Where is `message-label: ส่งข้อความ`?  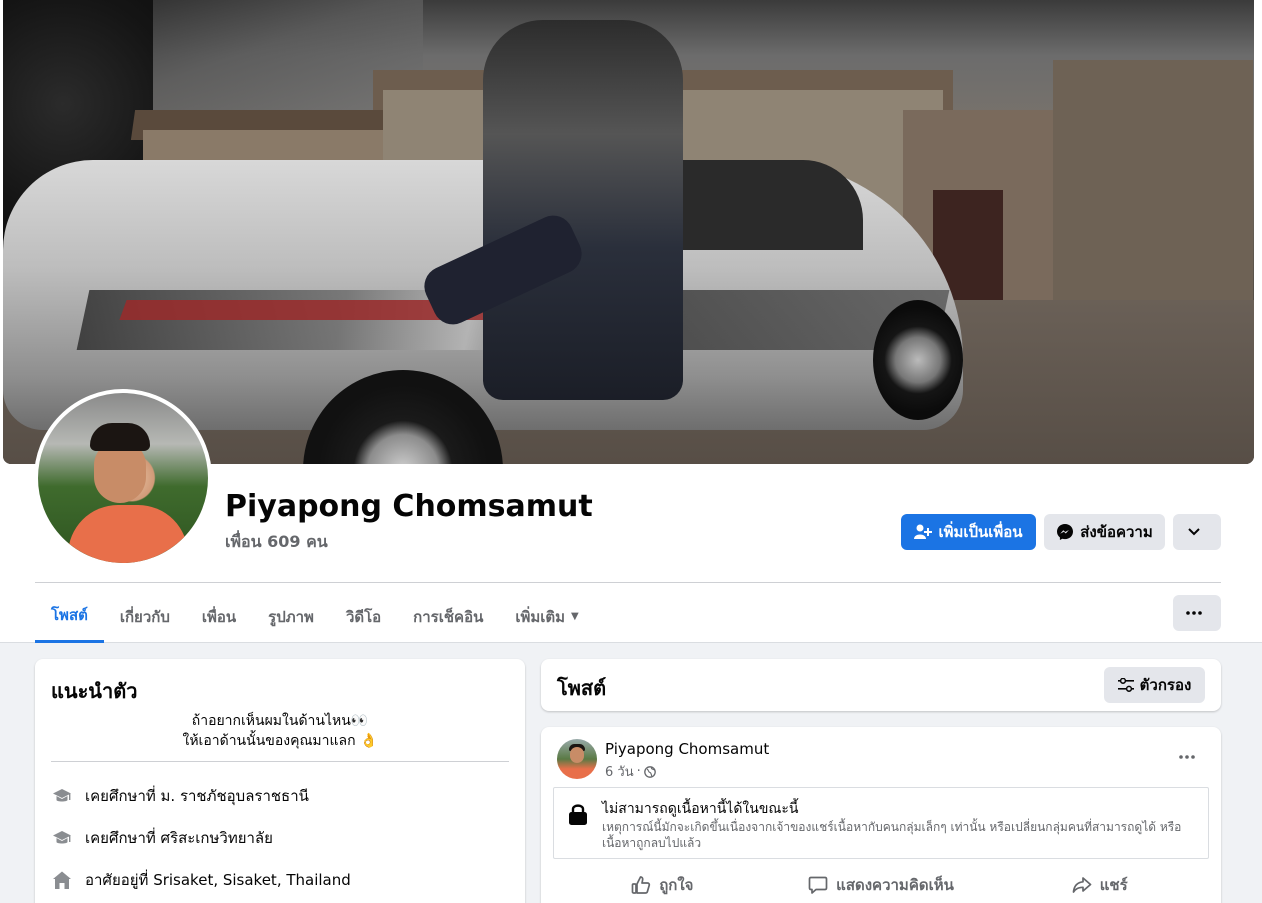 message-label: ส่งข้อความ is located at coordinates (1116, 532).